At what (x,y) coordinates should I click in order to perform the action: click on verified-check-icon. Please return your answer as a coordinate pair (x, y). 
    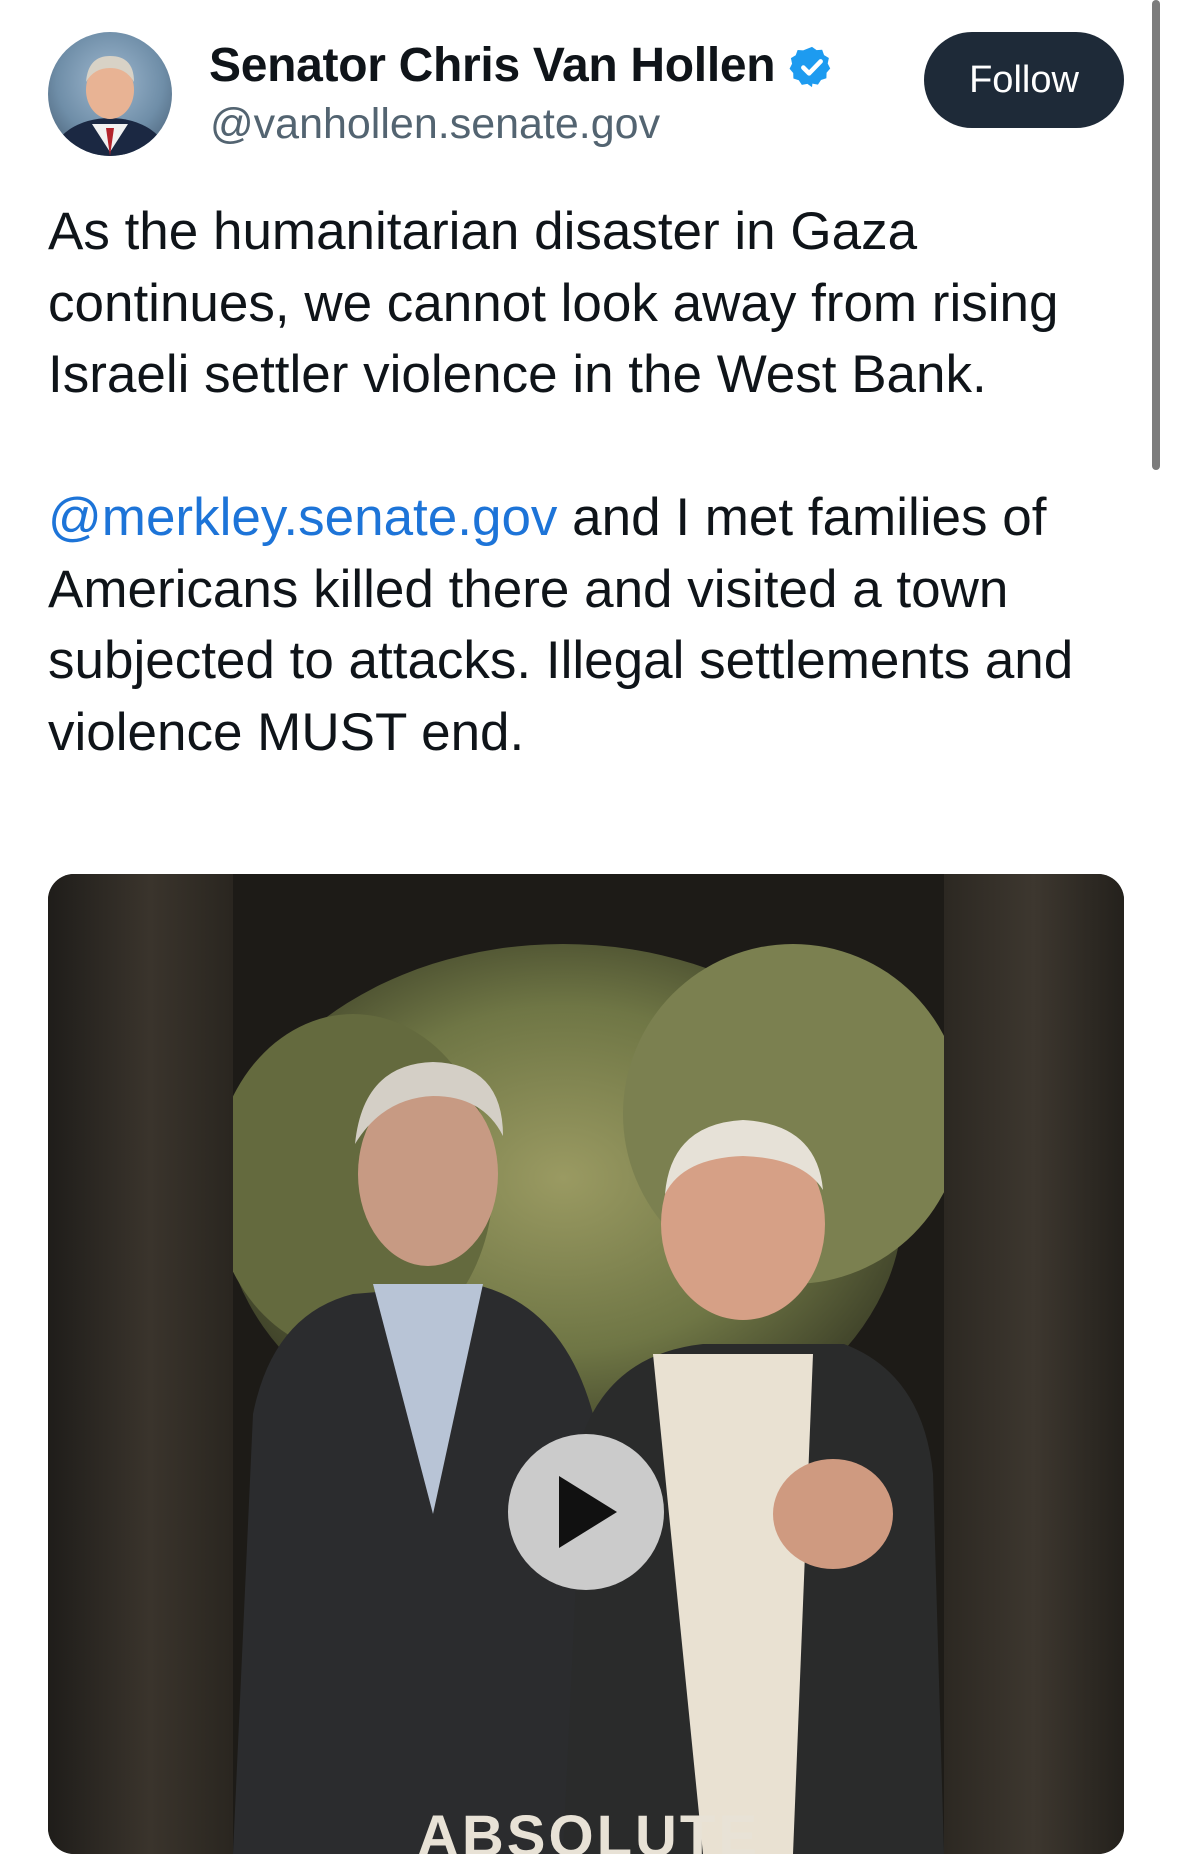
    Looking at the image, I should click on (810, 66).